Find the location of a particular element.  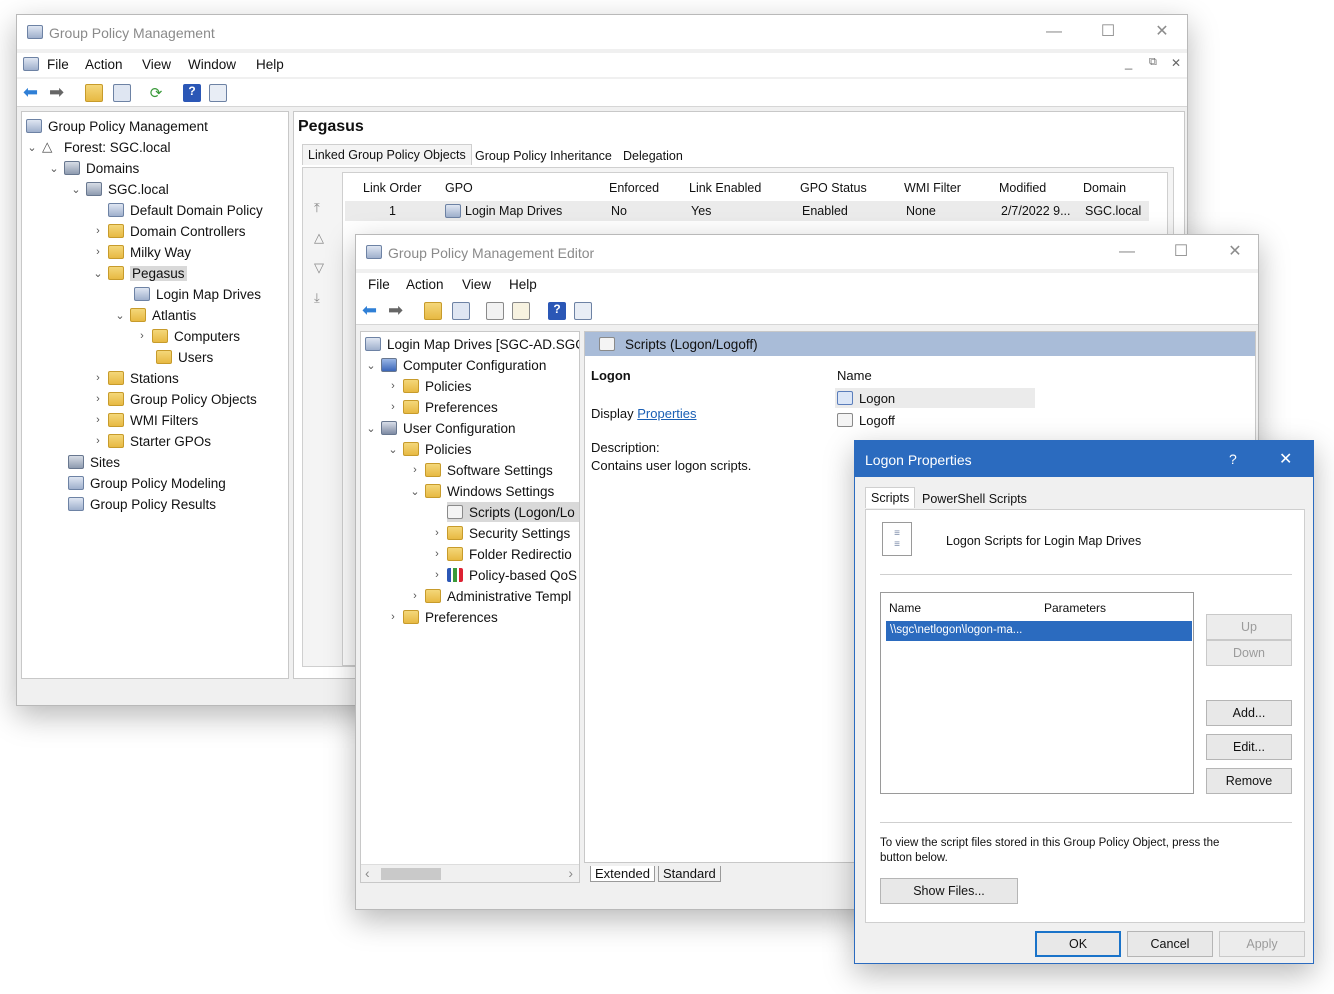

apply-button: Apply is located at coordinates (1262, 944).